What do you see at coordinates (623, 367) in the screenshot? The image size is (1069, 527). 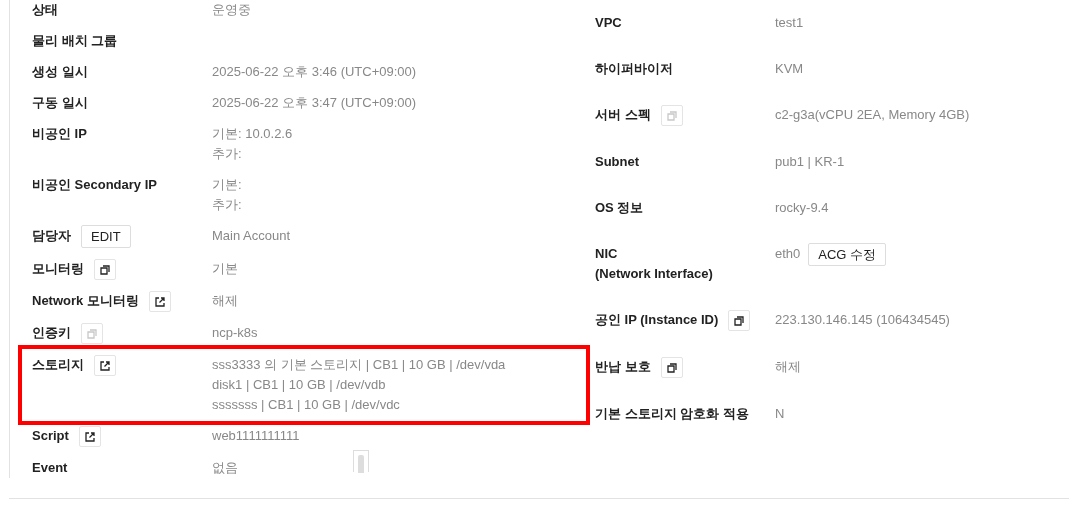 I see `field-label: 반납 보호` at bounding box center [623, 367].